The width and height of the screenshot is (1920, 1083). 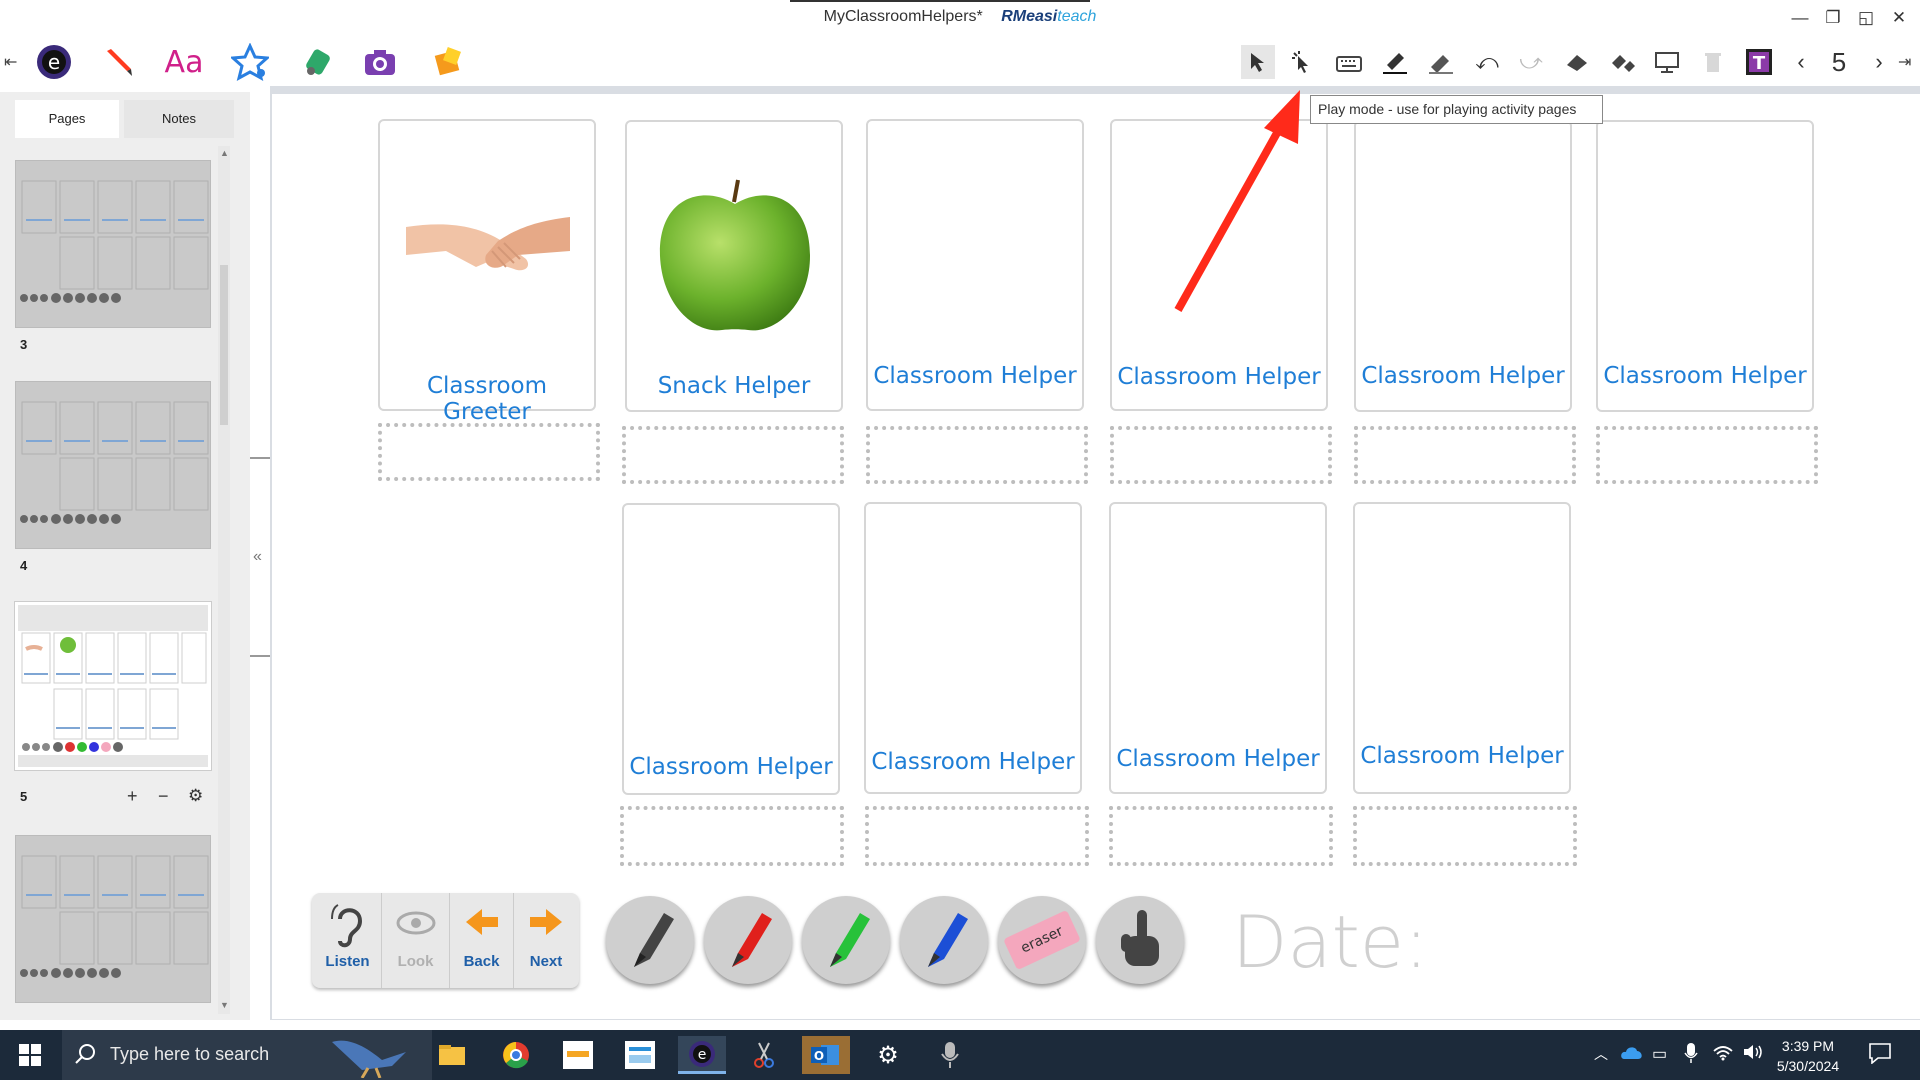 What do you see at coordinates (30, 1055) in the screenshot?
I see `windows-start-icon` at bounding box center [30, 1055].